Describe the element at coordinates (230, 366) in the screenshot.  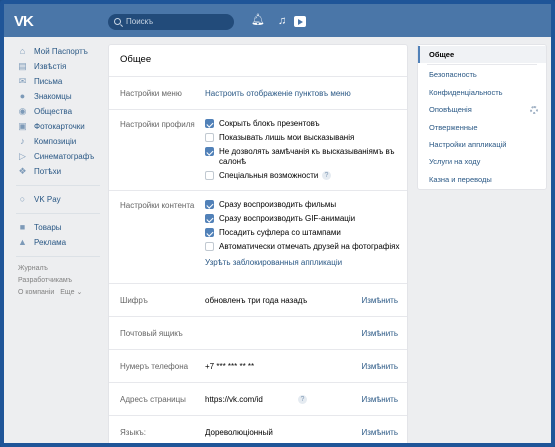
I see `row-value: +7 *** *** ** **` at that location.